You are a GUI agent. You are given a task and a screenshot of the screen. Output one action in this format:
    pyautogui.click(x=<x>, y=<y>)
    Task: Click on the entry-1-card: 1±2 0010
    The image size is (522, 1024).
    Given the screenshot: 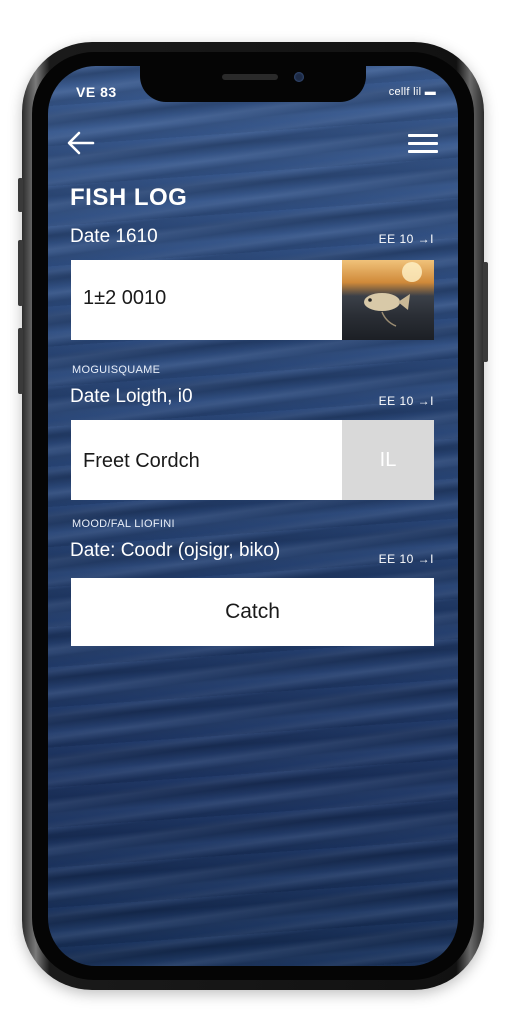 What is the action you would take?
    pyautogui.click(x=252, y=300)
    